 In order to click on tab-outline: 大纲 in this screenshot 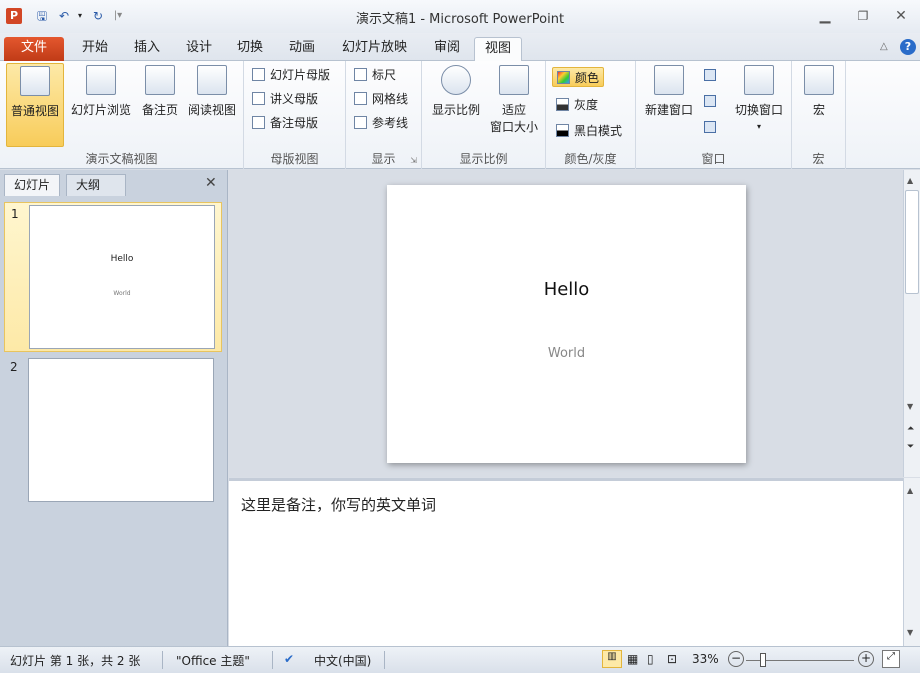, I will do `click(96, 185)`.